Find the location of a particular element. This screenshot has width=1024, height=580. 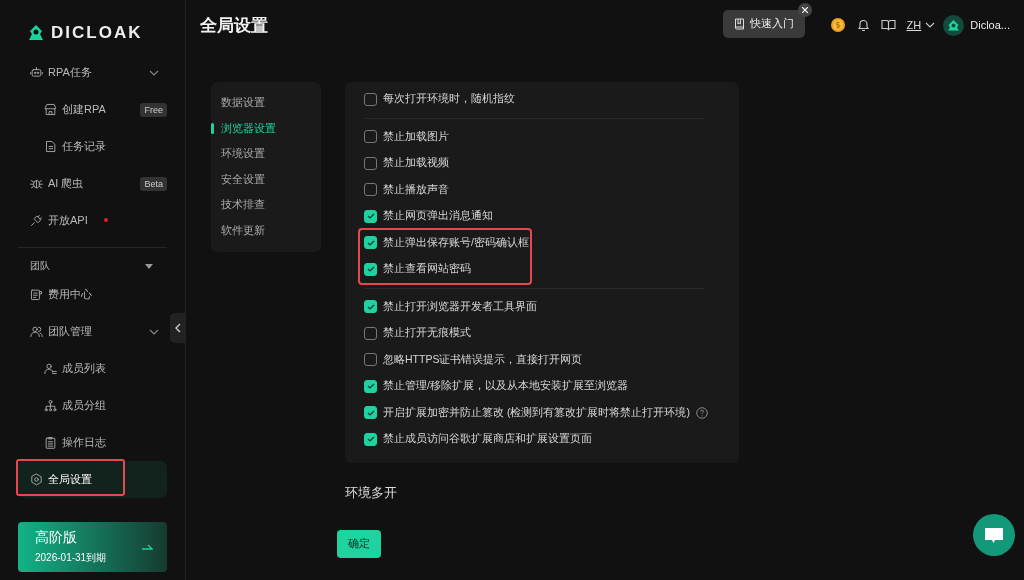

chevron-left-icon is located at coordinates (178, 328).